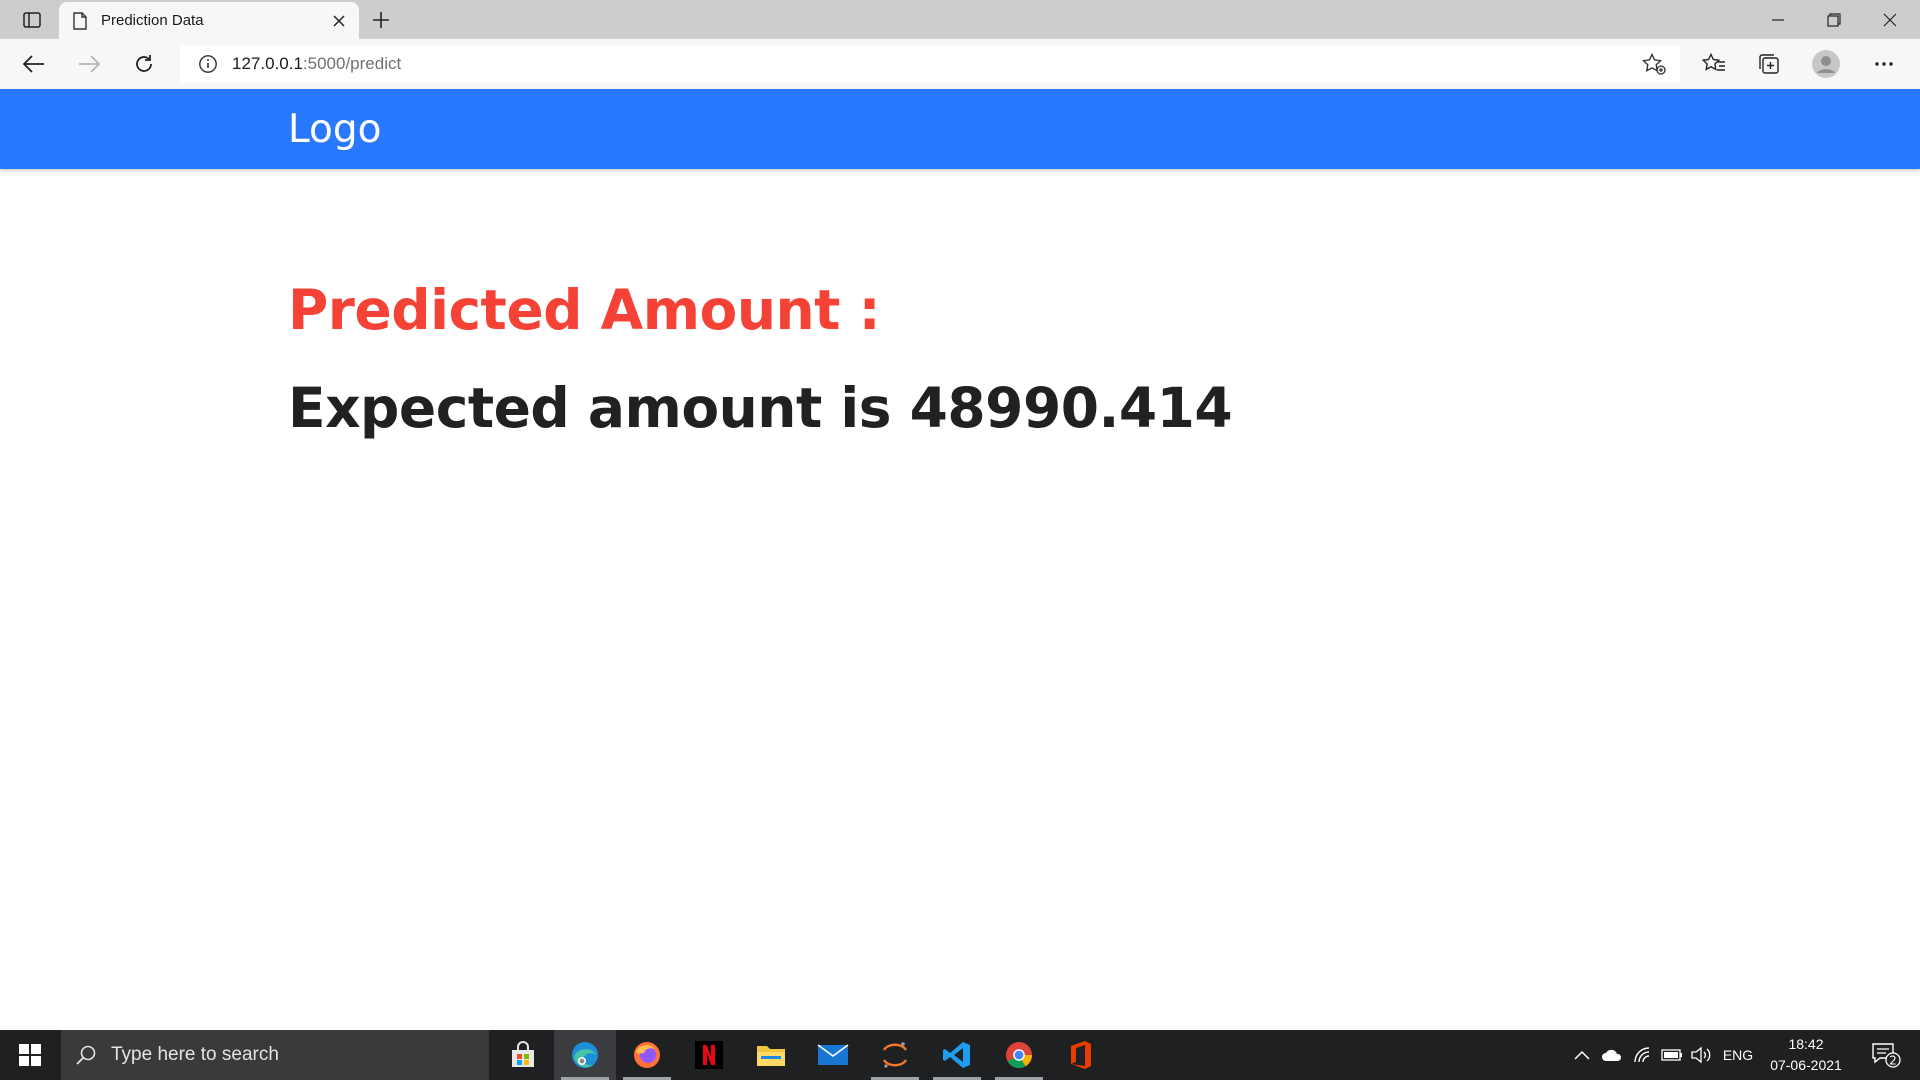  What do you see at coordinates (960, 19) in the screenshot?
I see `tab-strip: Prediction Data` at bounding box center [960, 19].